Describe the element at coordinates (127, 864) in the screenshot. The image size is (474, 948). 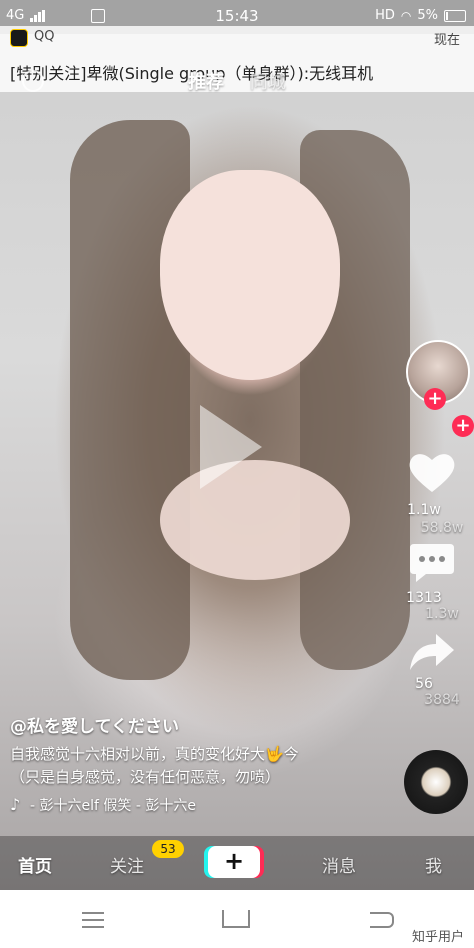
I see `nav-follow: 关注` at that location.